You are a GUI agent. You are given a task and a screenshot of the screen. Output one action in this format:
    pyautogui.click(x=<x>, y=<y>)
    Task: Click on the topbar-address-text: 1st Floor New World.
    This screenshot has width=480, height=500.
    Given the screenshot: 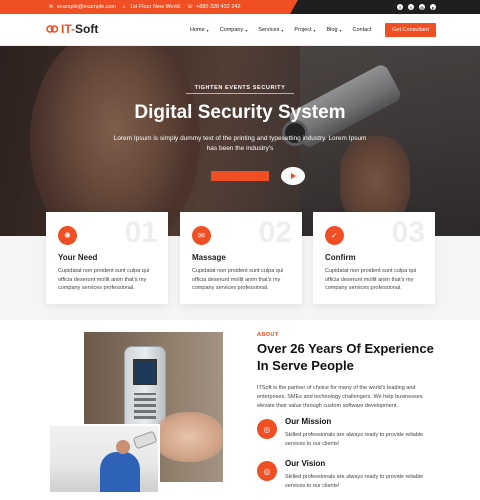 What is the action you would take?
    pyautogui.click(x=156, y=7)
    